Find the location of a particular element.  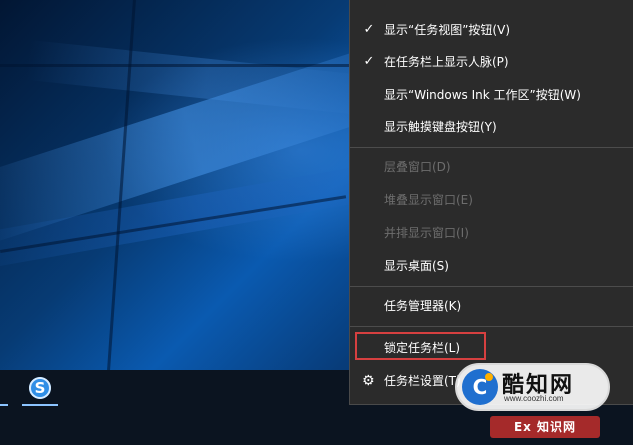

menu-item-label: 堆叠显示窗口(E) is located at coordinates (428, 200).